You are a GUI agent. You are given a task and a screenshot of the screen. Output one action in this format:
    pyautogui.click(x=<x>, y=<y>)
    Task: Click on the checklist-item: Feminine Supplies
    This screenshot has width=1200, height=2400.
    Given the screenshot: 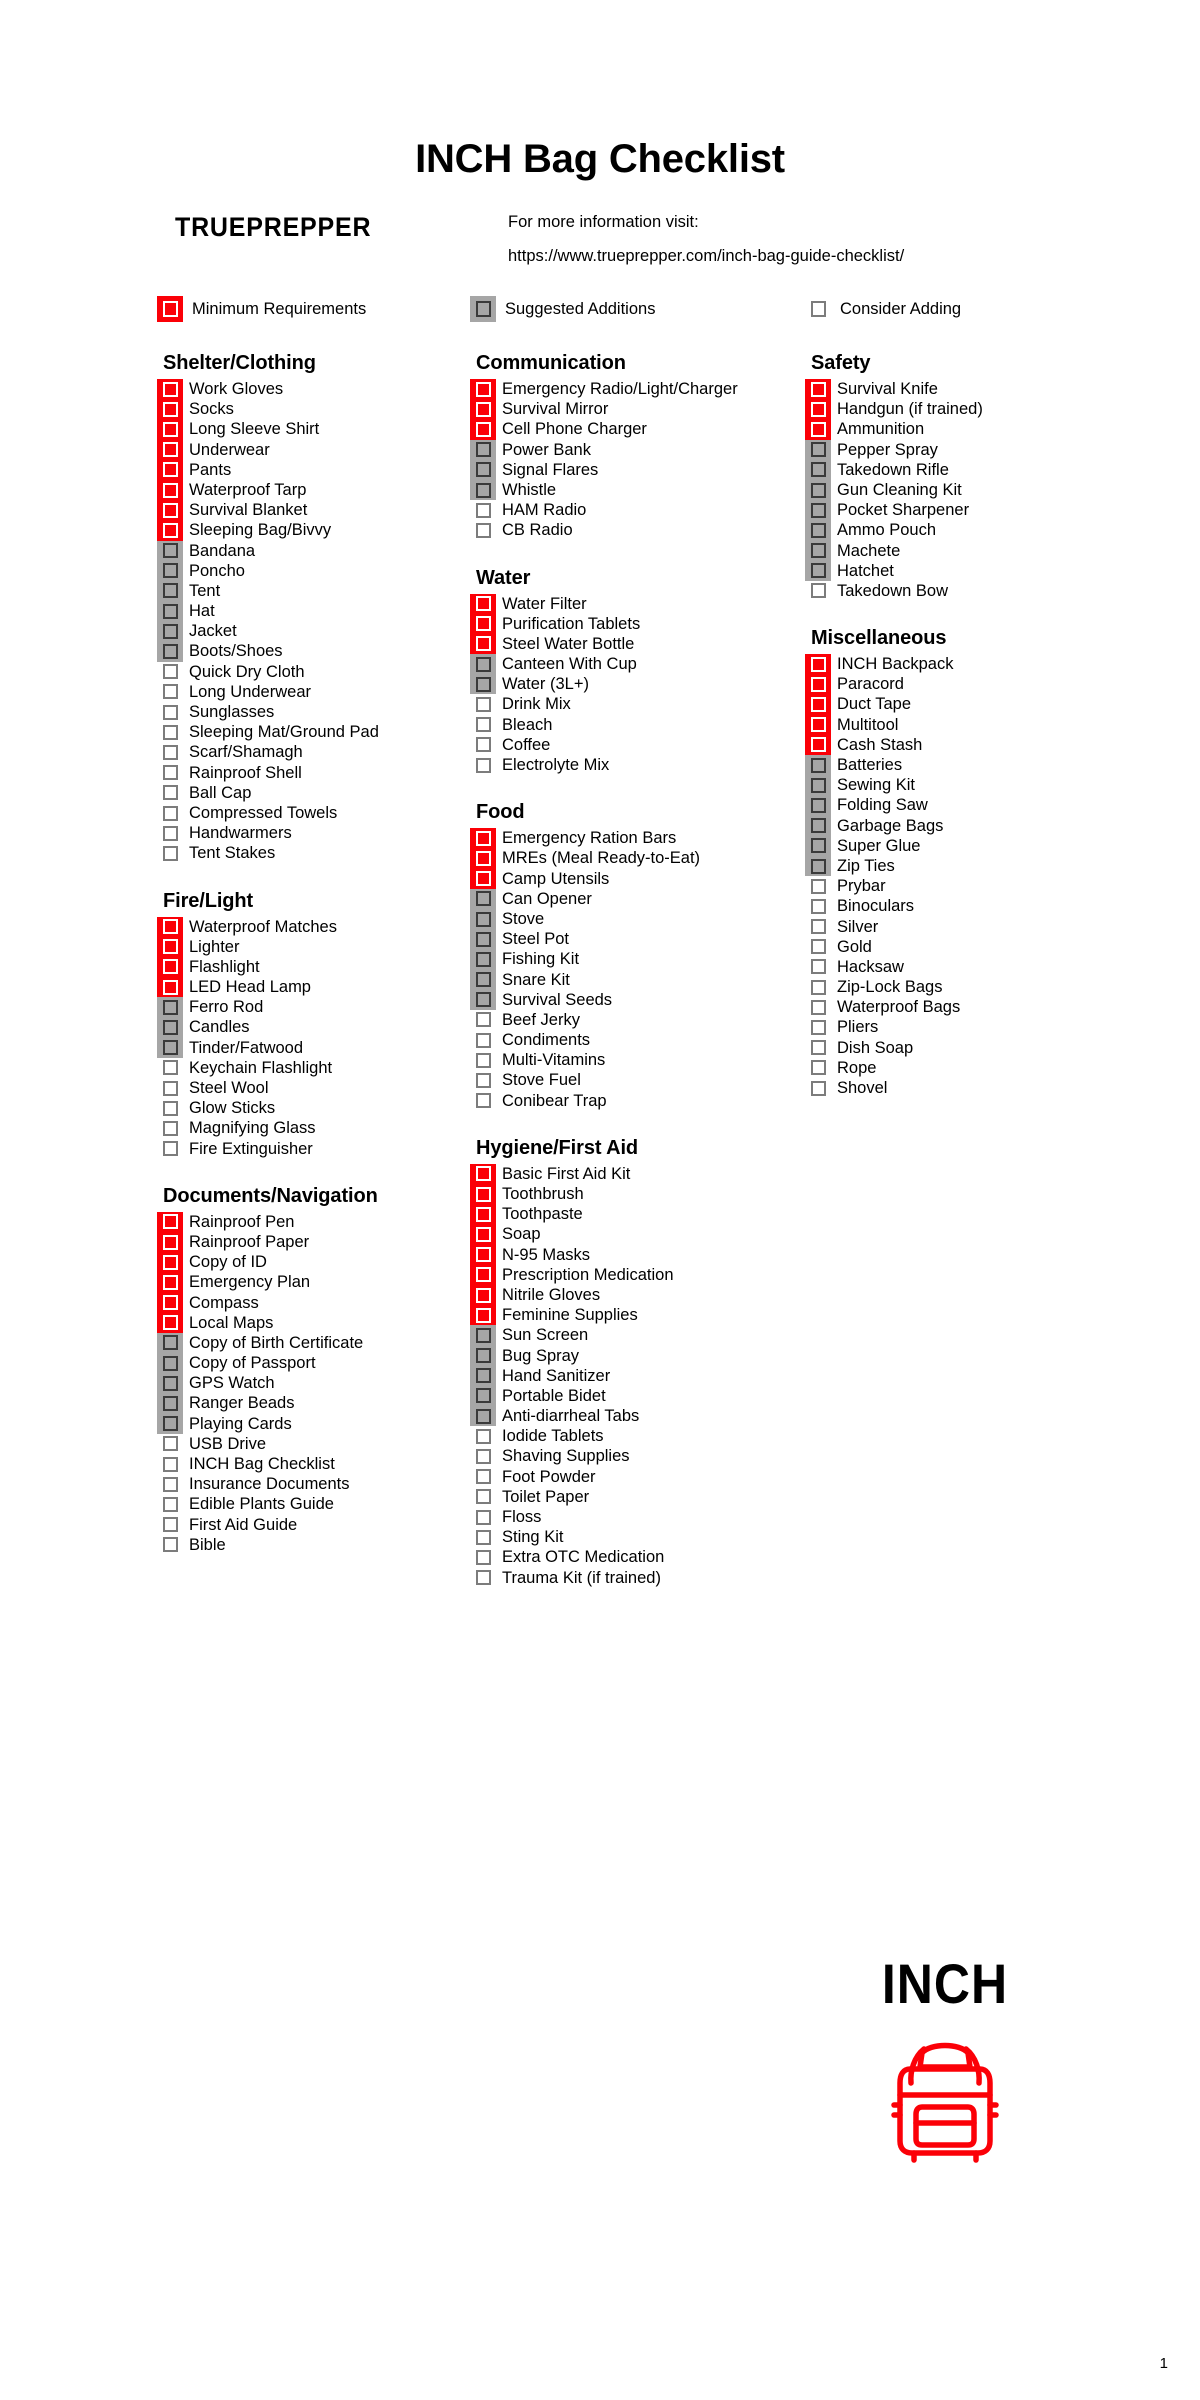 What is the action you would take?
    pyautogui.click(x=630, y=1315)
    